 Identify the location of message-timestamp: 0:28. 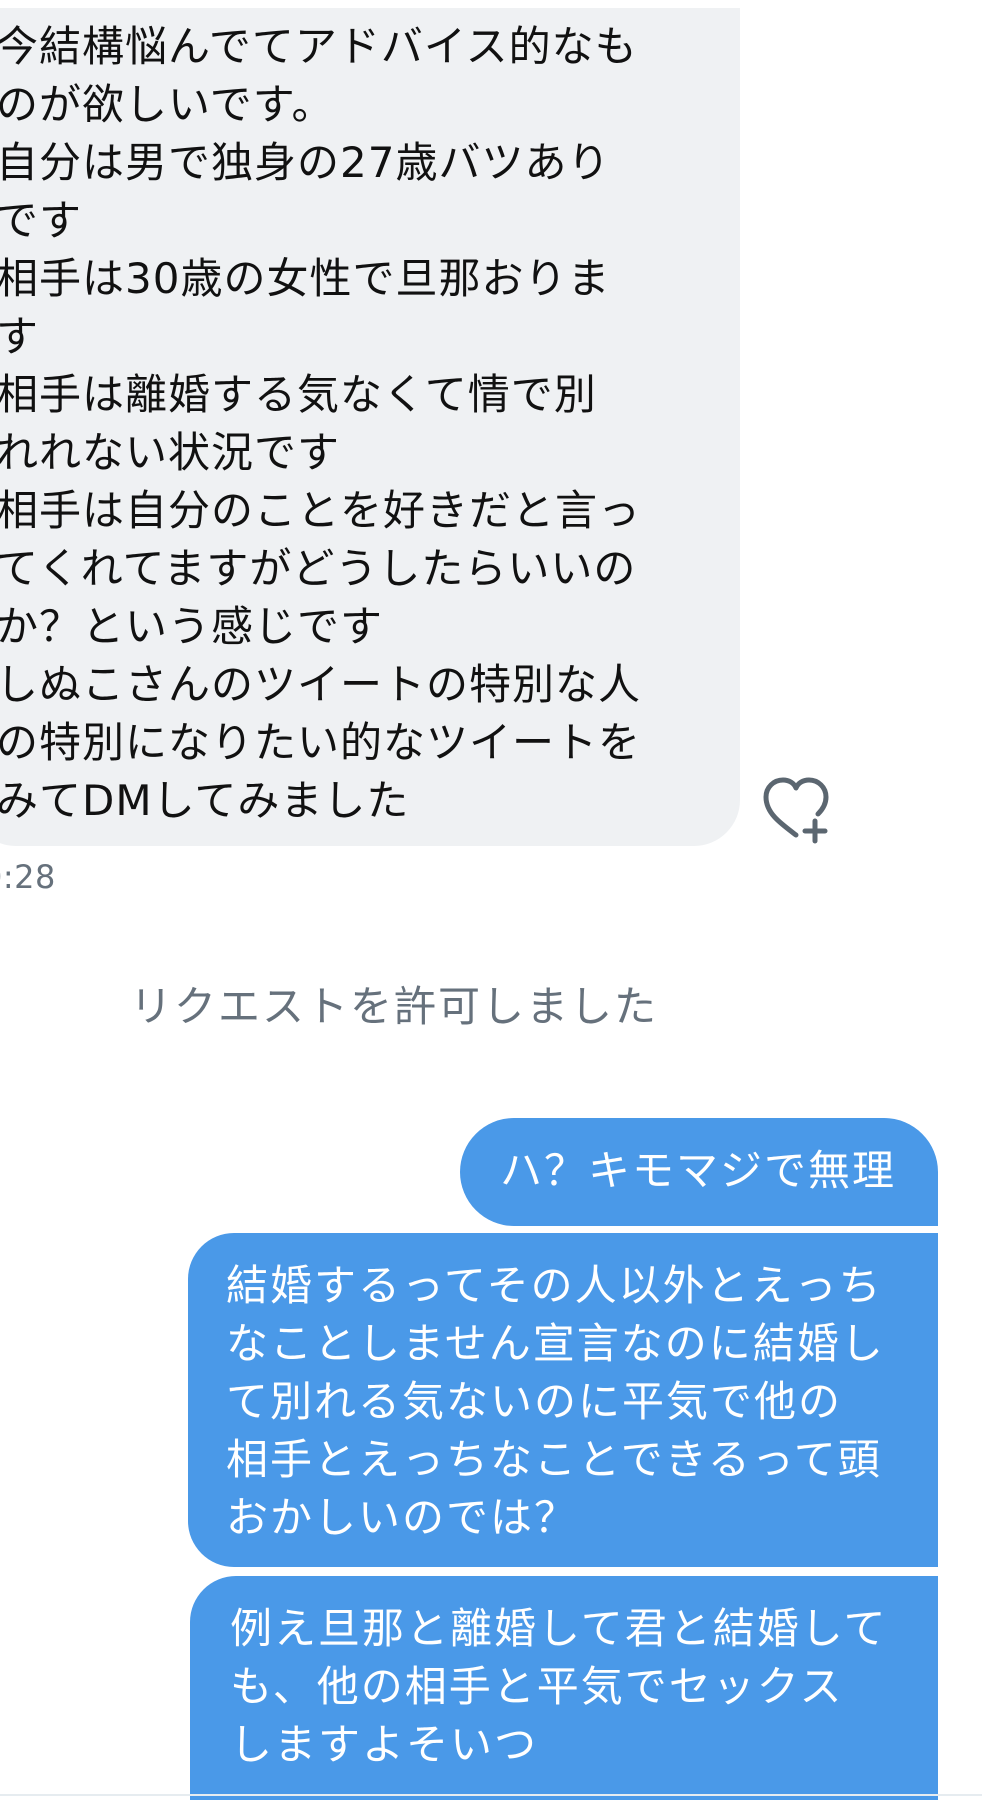
(28, 877).